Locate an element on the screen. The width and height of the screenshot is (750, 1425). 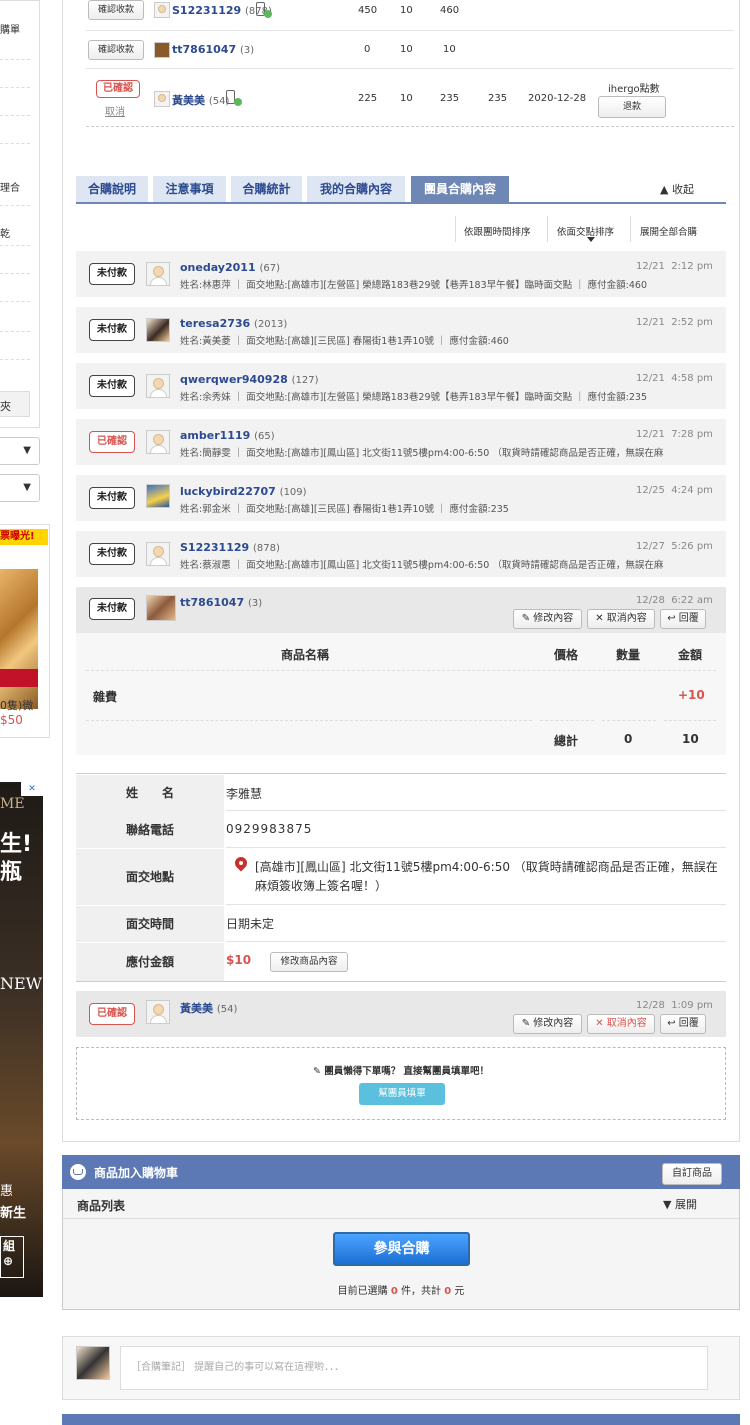
expand-all-link: 展開全部合購 is located at coordinates (668, 231).